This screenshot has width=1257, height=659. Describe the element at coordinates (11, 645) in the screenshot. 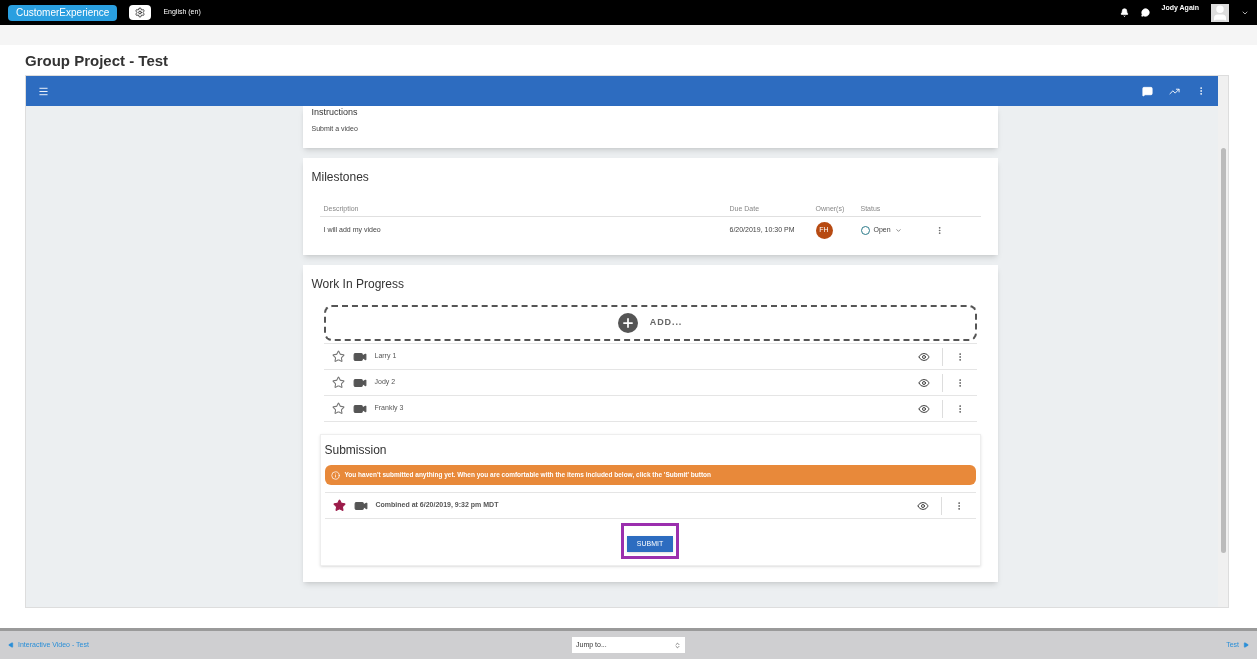

I see `left-arrow-icon` at that location.